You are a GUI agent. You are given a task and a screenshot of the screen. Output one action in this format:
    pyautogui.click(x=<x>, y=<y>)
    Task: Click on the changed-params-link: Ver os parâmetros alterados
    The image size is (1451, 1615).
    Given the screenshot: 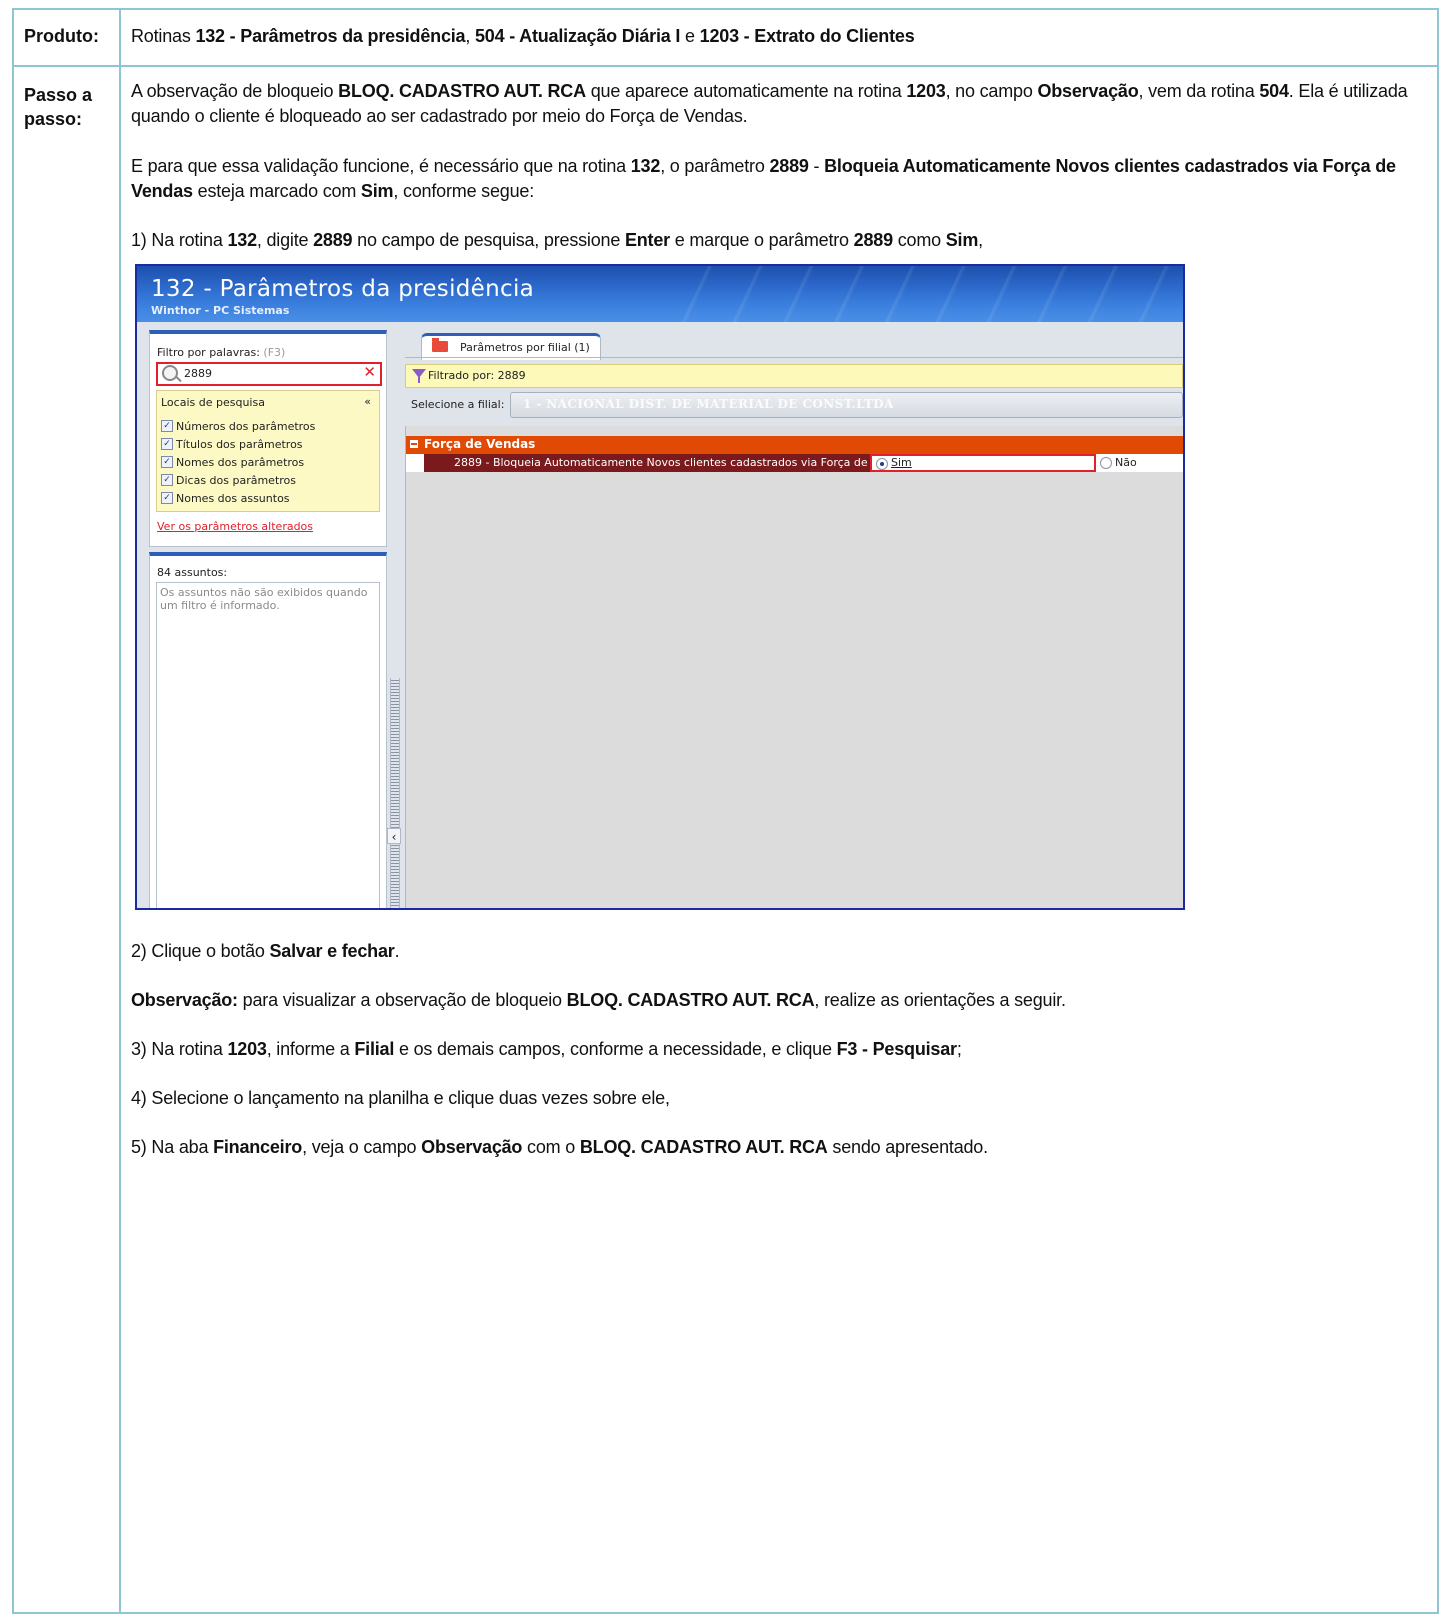 What is the action you would take?
    pyautogui.click(x=235, y=526)
    